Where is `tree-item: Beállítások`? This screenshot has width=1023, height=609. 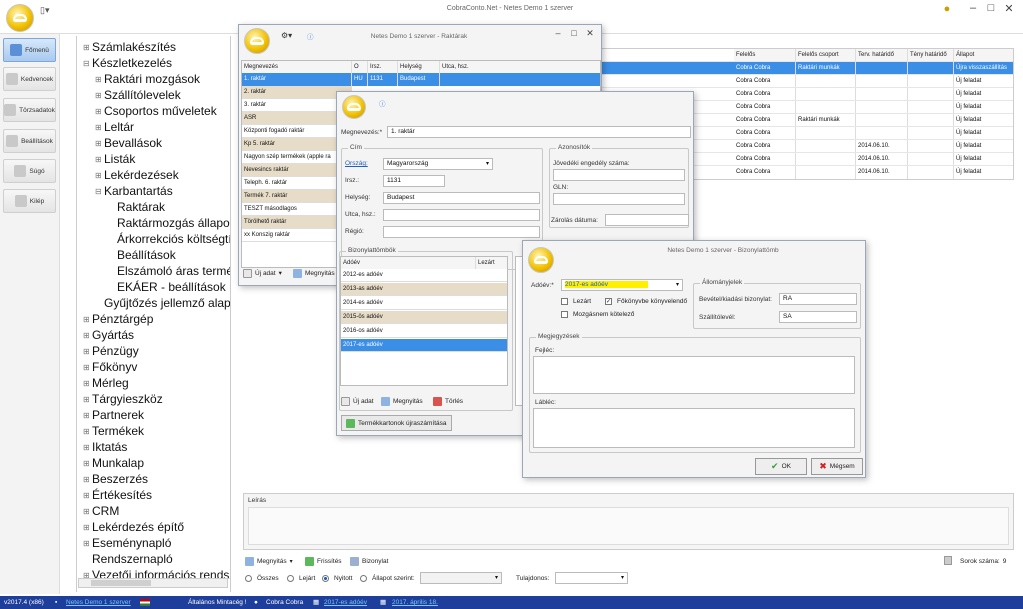 tree-item: Beállítások is located at coordinates (146, 255).